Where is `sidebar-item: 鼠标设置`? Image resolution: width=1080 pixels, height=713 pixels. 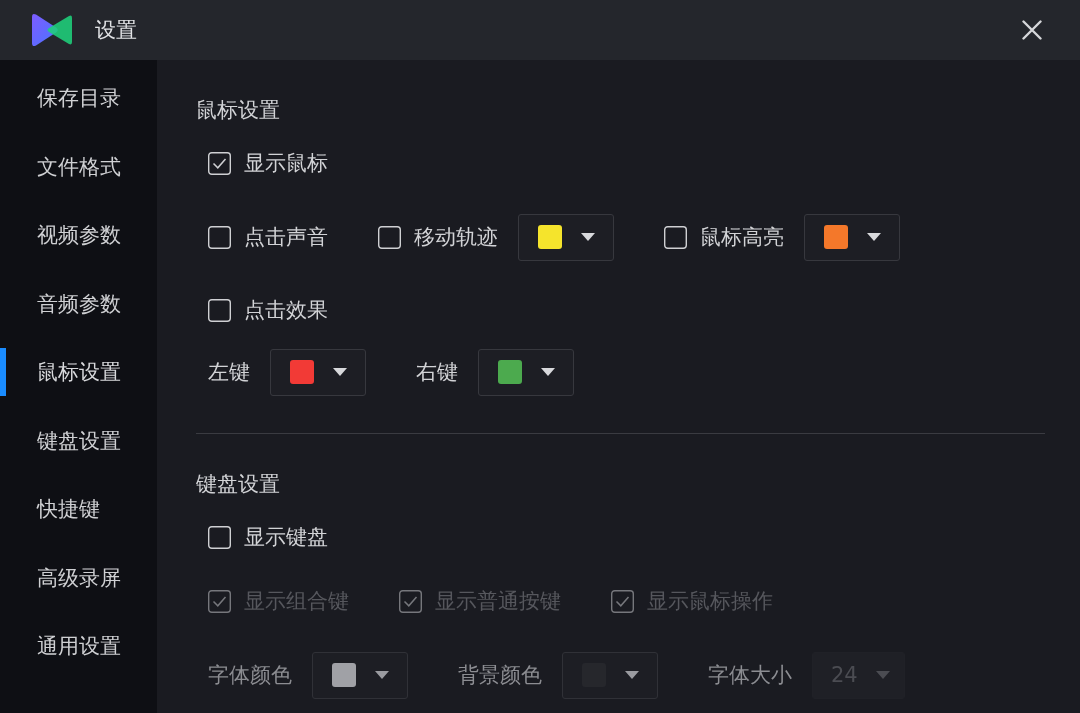 sidebar-item: 鼠标设置 is located at coordinates (78, 372).